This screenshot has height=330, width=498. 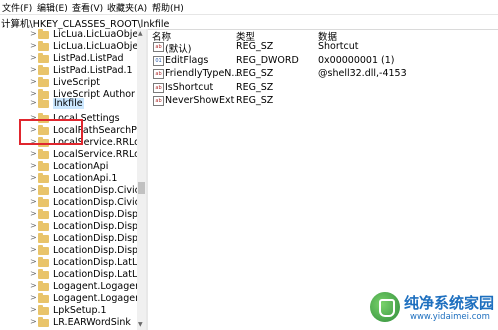 I want to click on tree-scrollbar: ▲ ▼, so click(x=141, y=179).